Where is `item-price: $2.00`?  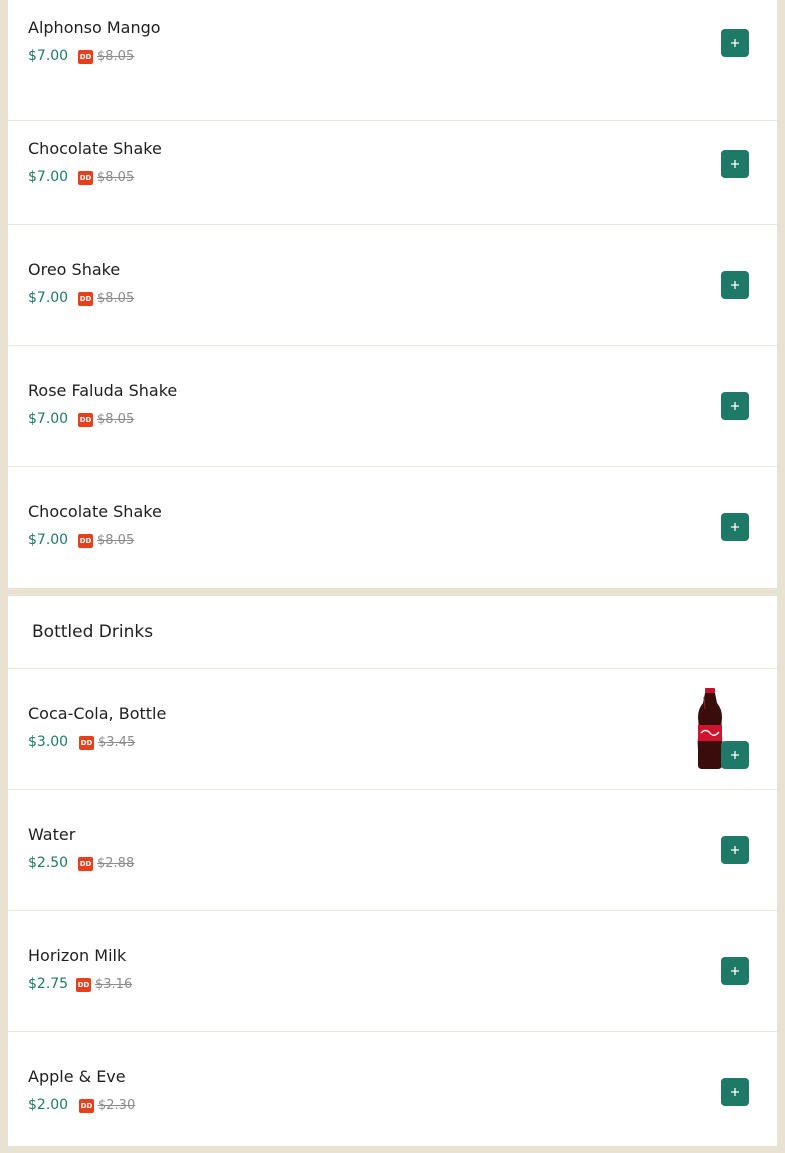
item-price: $2.00 is located at coordinates (48, 1105).